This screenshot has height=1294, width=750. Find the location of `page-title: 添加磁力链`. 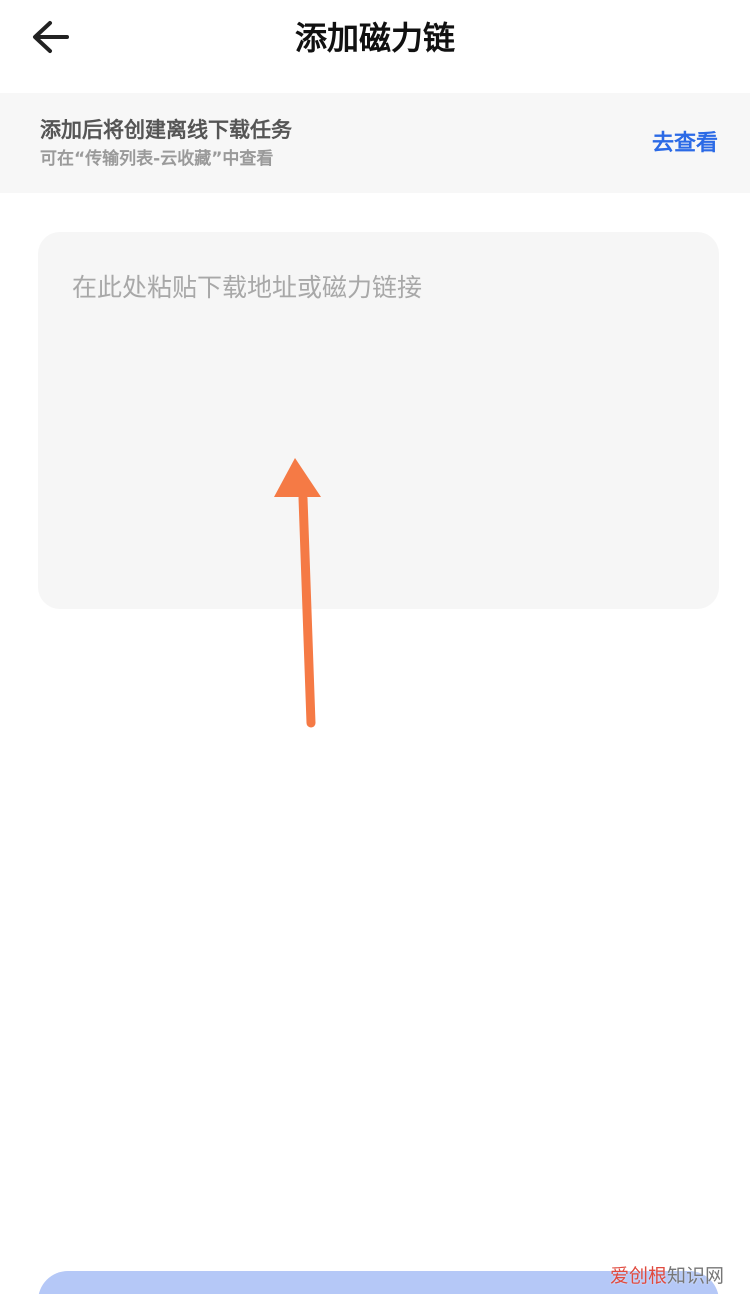

page-title: 添加磁力链 is located at coordinates (374, 38).